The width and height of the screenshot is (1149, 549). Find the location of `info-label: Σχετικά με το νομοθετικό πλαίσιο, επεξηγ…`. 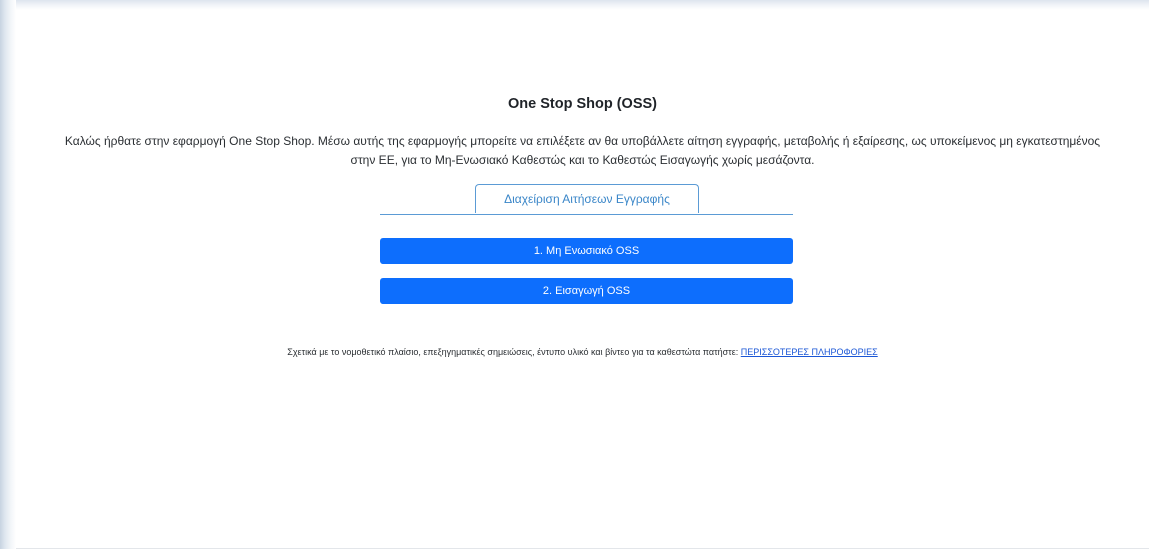

info-label: Σχετικά με το νομοθετικό πλαίσιο, επεξηγ… is located at coordinates (514, 352).